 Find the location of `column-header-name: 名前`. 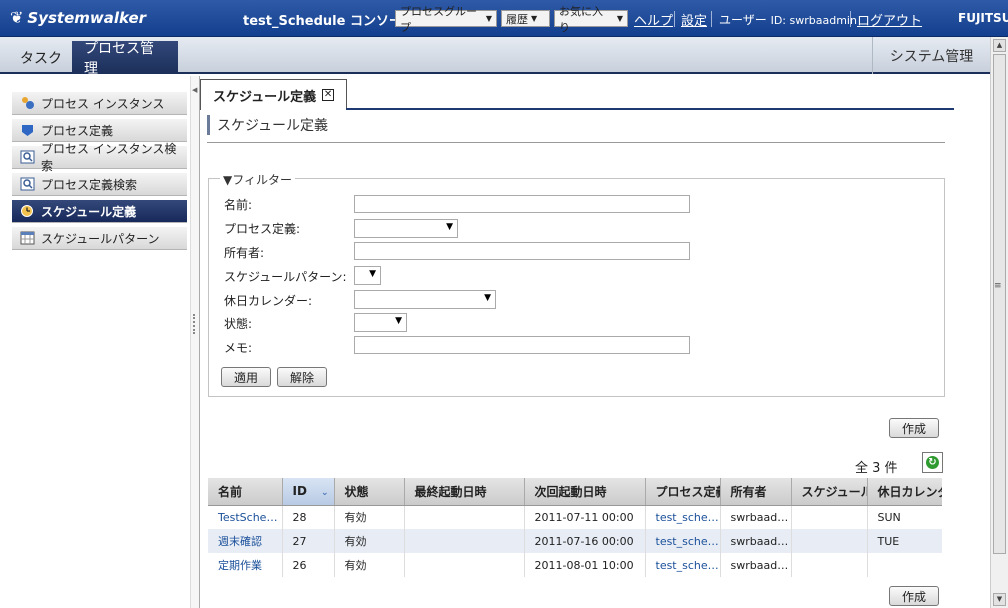

column-header-name: 名前 is located at coordinates (245, 492).